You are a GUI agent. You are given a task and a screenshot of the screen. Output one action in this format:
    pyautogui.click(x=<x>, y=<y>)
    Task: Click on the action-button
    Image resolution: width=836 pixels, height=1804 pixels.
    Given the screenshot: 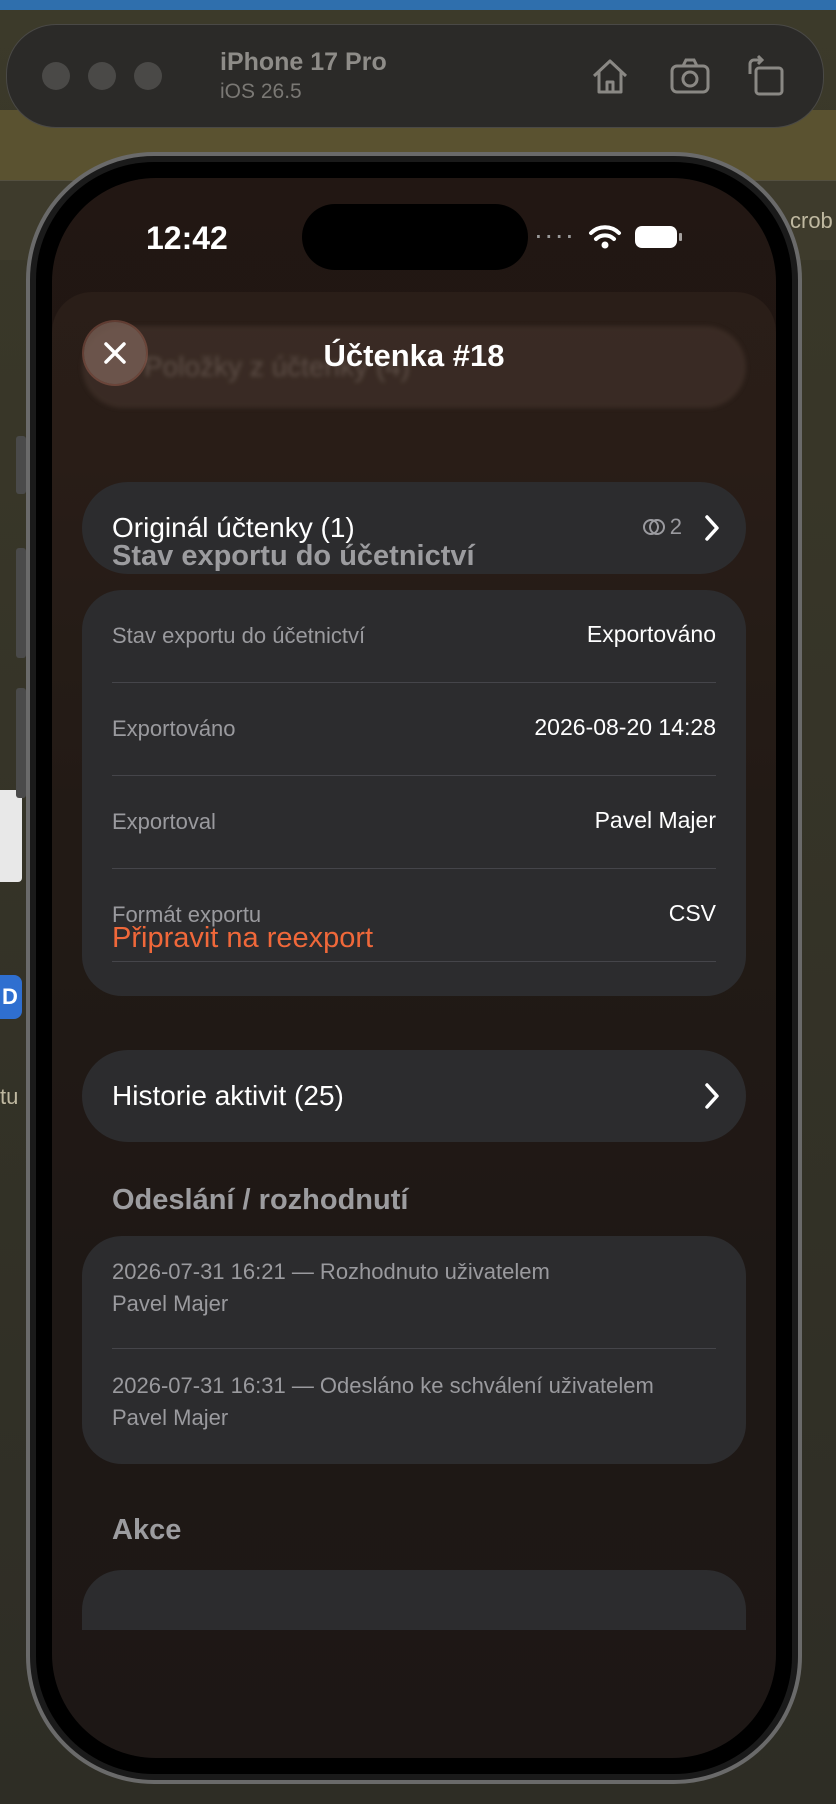 What is the action you would take?
    pyautogui.click(x=21, y=465)
    